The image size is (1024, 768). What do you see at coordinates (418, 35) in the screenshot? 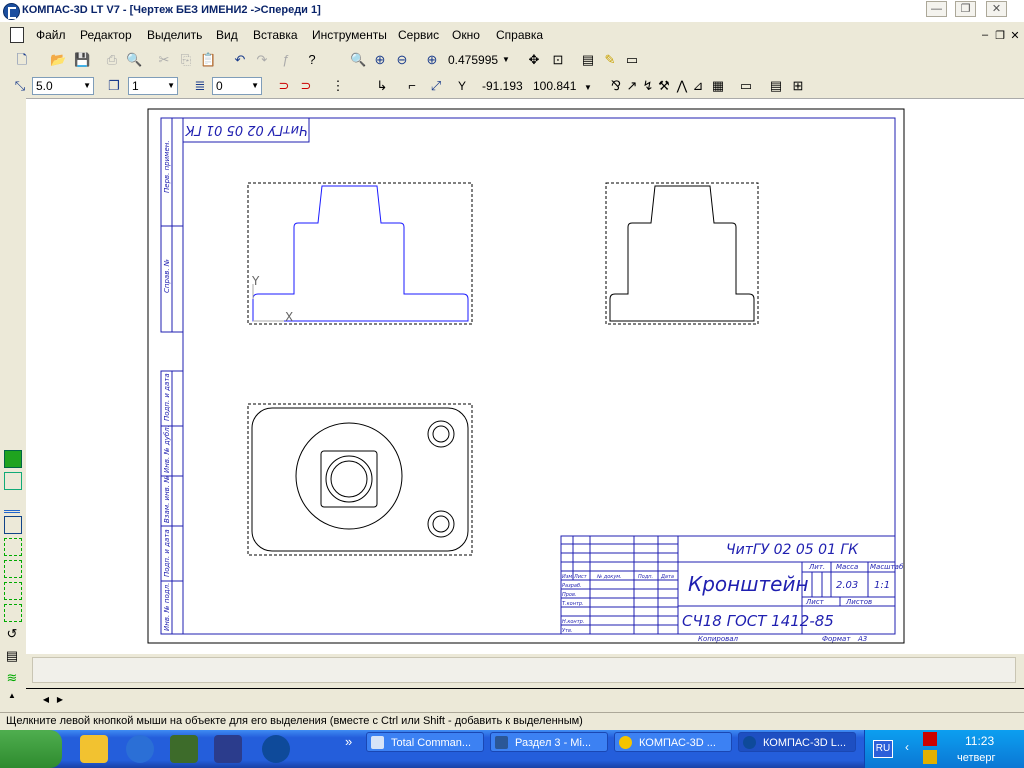
I see `menu-service: Сервис` at bounding box center [418, 35].